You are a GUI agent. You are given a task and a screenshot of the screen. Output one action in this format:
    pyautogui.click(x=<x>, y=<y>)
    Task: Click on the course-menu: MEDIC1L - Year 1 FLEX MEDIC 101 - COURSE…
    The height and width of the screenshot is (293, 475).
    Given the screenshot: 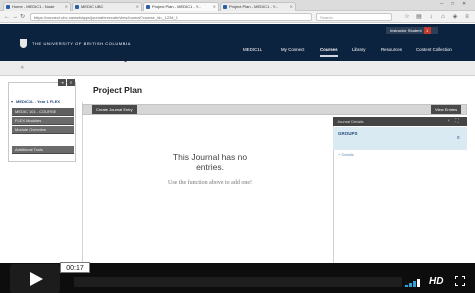 What is the action you would take?
    pyautogui.click(x=42, y=122)
    